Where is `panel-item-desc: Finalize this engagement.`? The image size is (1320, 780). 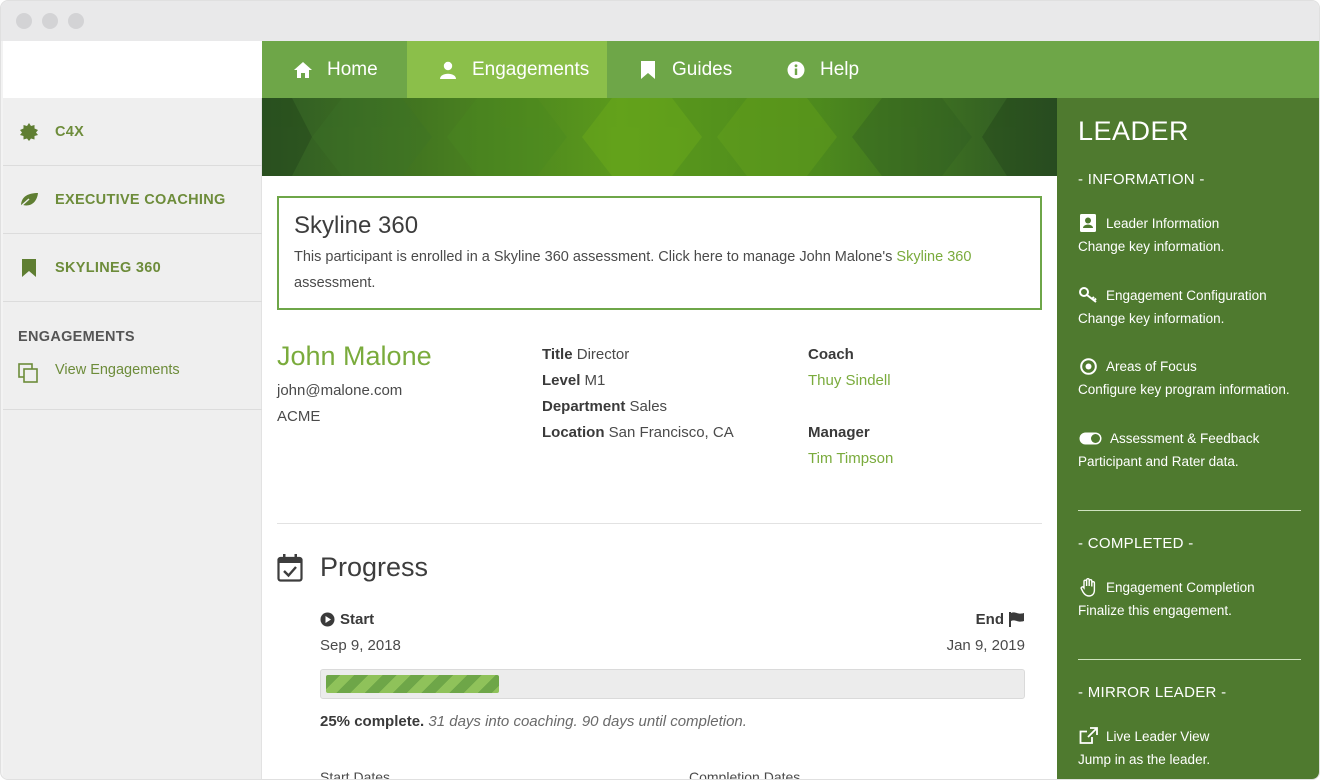 panel-item-desc: Finalize this engagement. is located at coordinates (1155, 610).